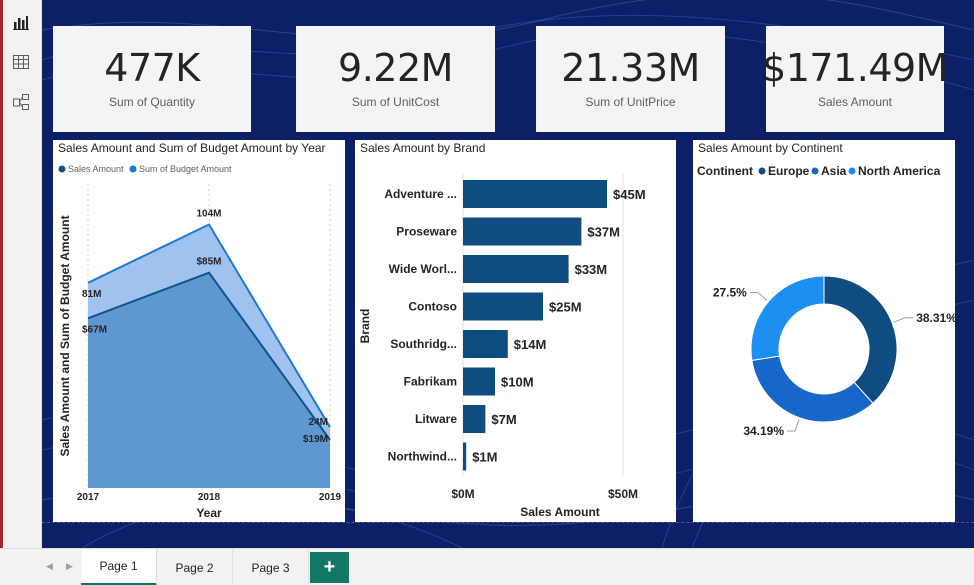 This screenshot has height=585, width=974. I want to click on bar-data-label: $7M, so click(503, 419).